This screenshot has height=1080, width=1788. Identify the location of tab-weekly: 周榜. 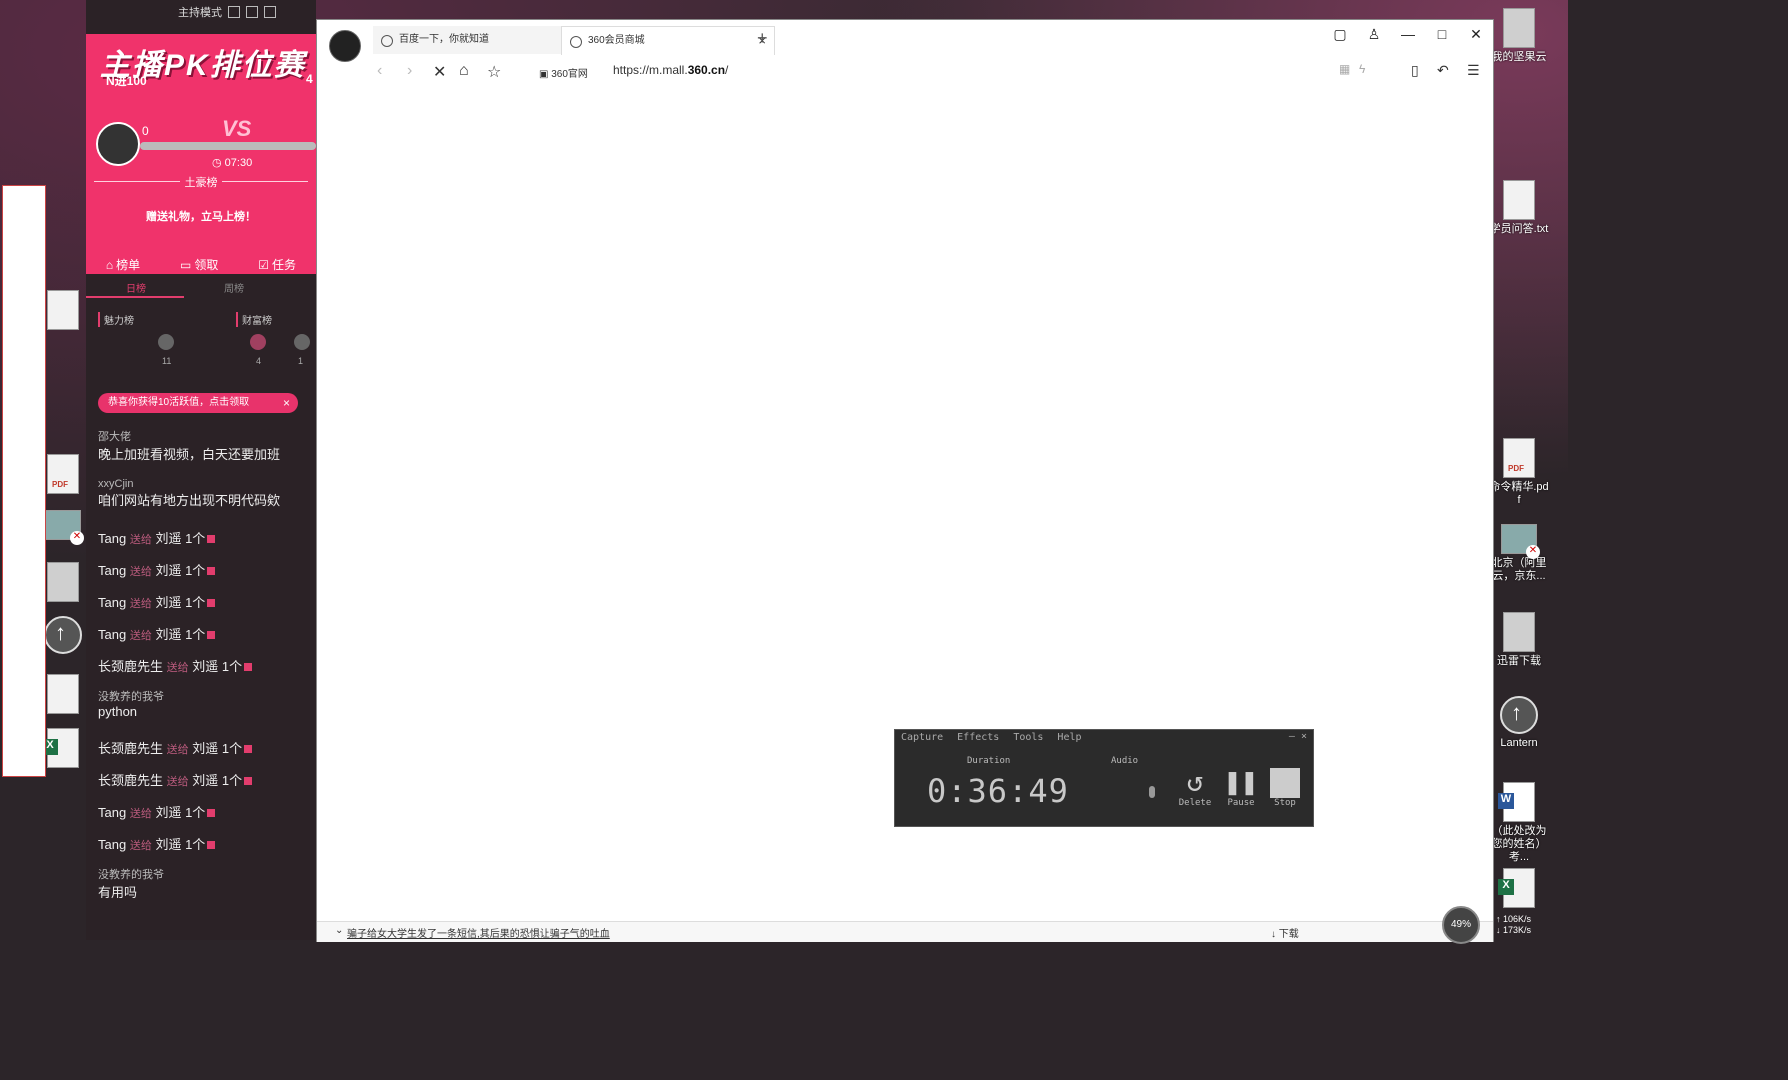
(234, 287).